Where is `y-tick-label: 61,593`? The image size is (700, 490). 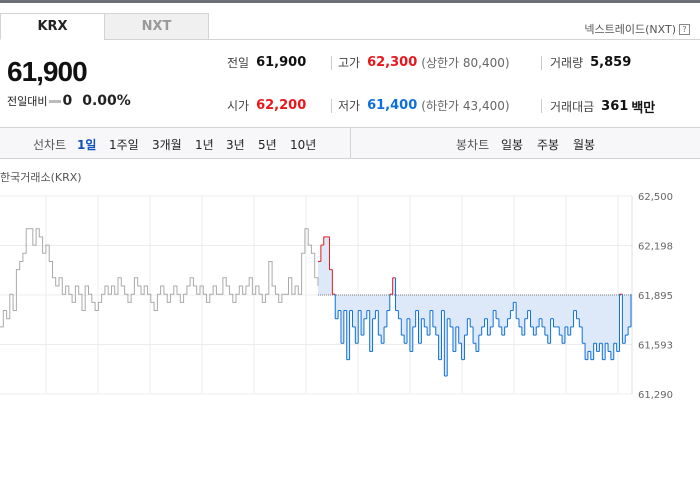
y-tick-label: 61,593 is located at coordinates (655, 346).